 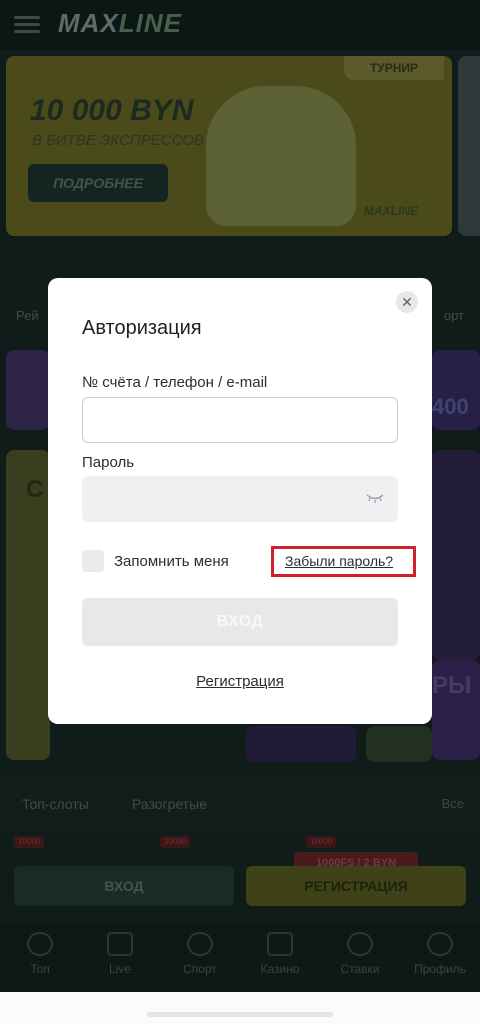 I want to click on category-left: Рей, so click(x=27, y=315).